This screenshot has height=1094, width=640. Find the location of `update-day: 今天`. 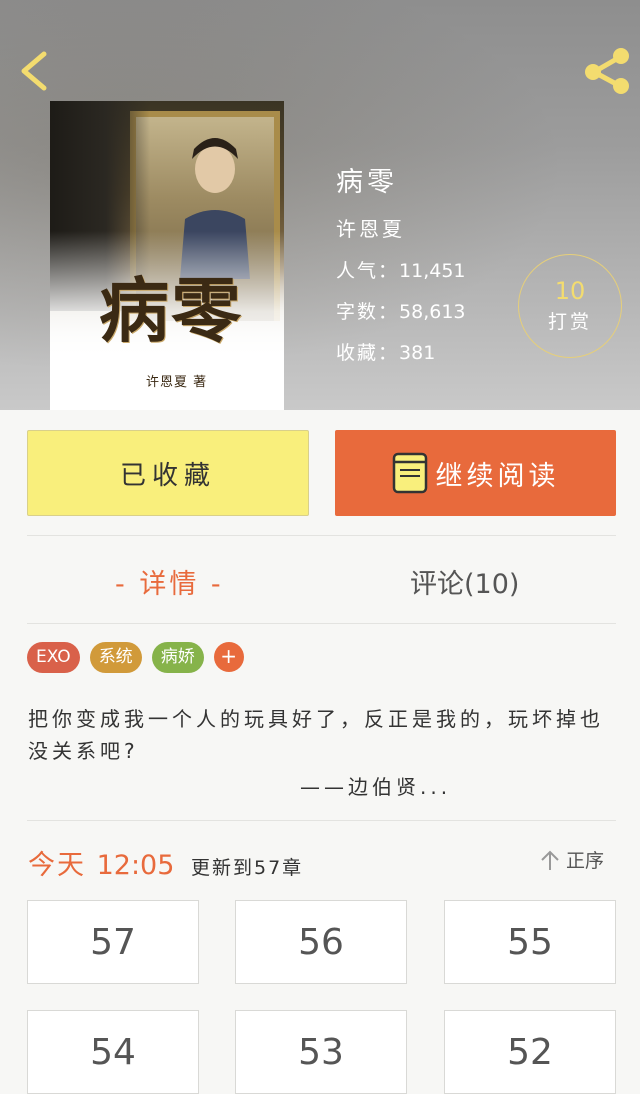

update-day: 今天 is located at coordinates (57, 865).